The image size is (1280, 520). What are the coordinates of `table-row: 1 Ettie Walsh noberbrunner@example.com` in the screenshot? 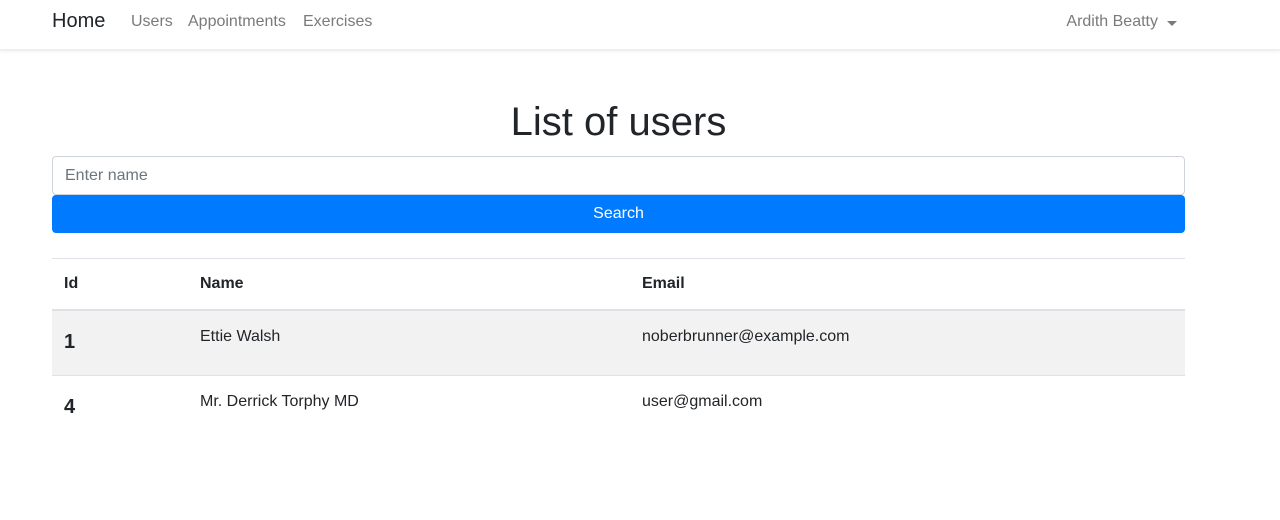 It's located at (618, 342).